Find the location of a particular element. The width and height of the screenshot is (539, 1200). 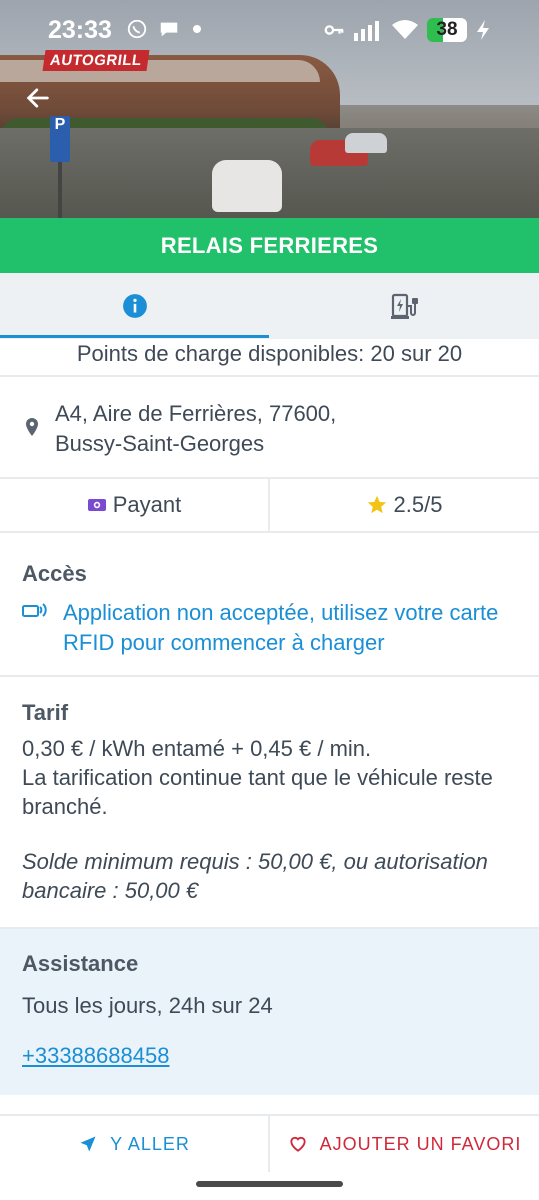

add-favorite-label: AJOUTER UN FAVORI is located at coordinates (420, 1143).